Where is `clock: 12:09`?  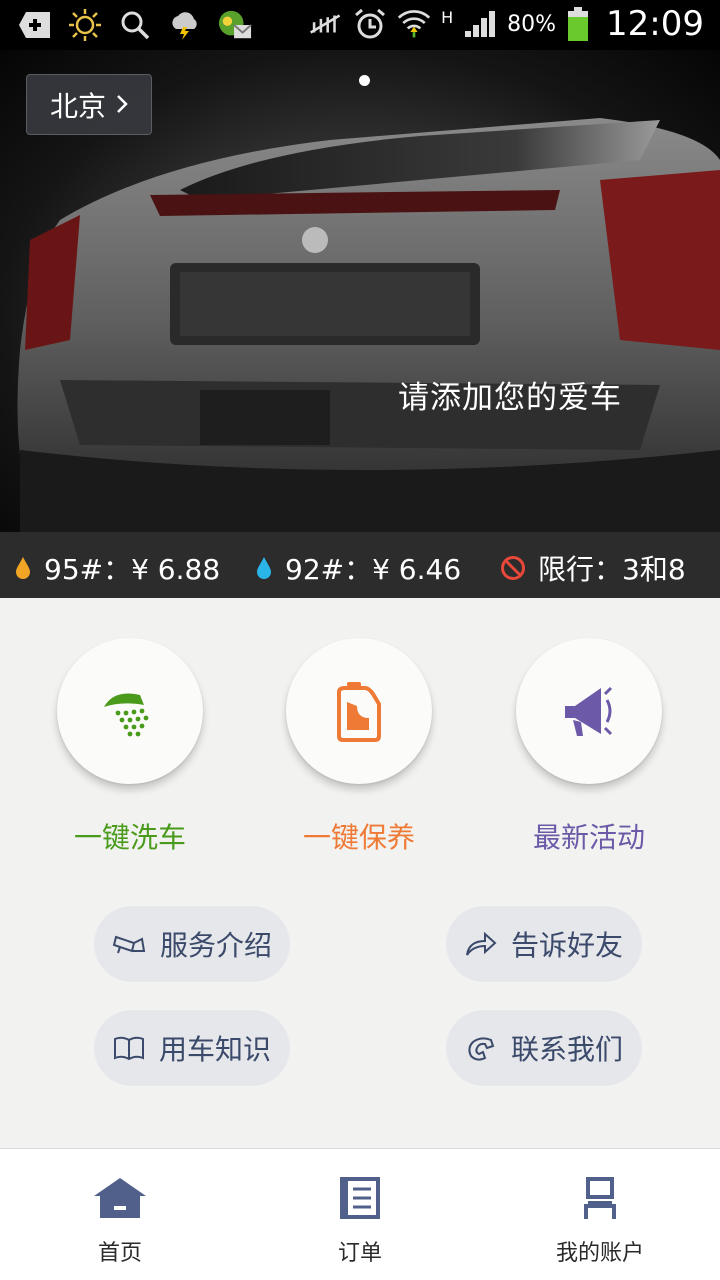 clock: 12:09 is located at coordinates (655, 24).